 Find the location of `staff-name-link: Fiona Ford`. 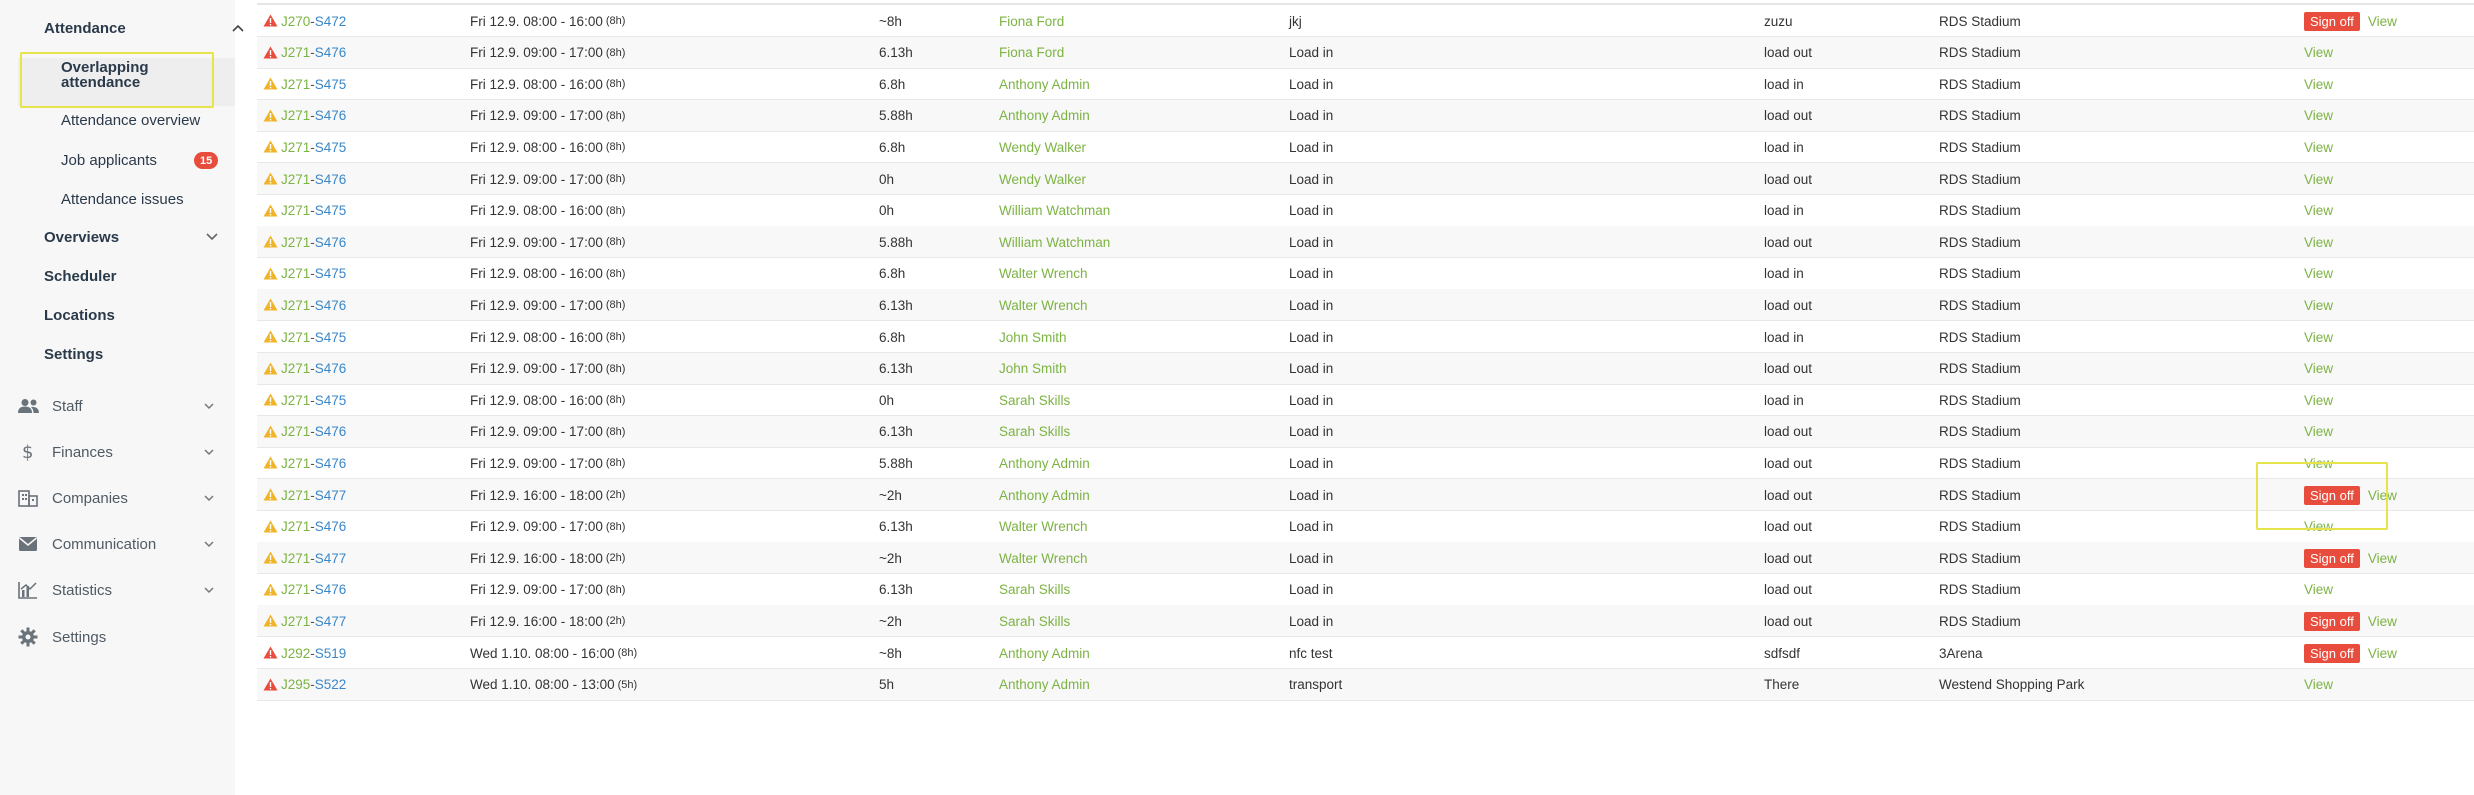

staff-name-link: Fiona Ford is located at coordinates (1031, 21).